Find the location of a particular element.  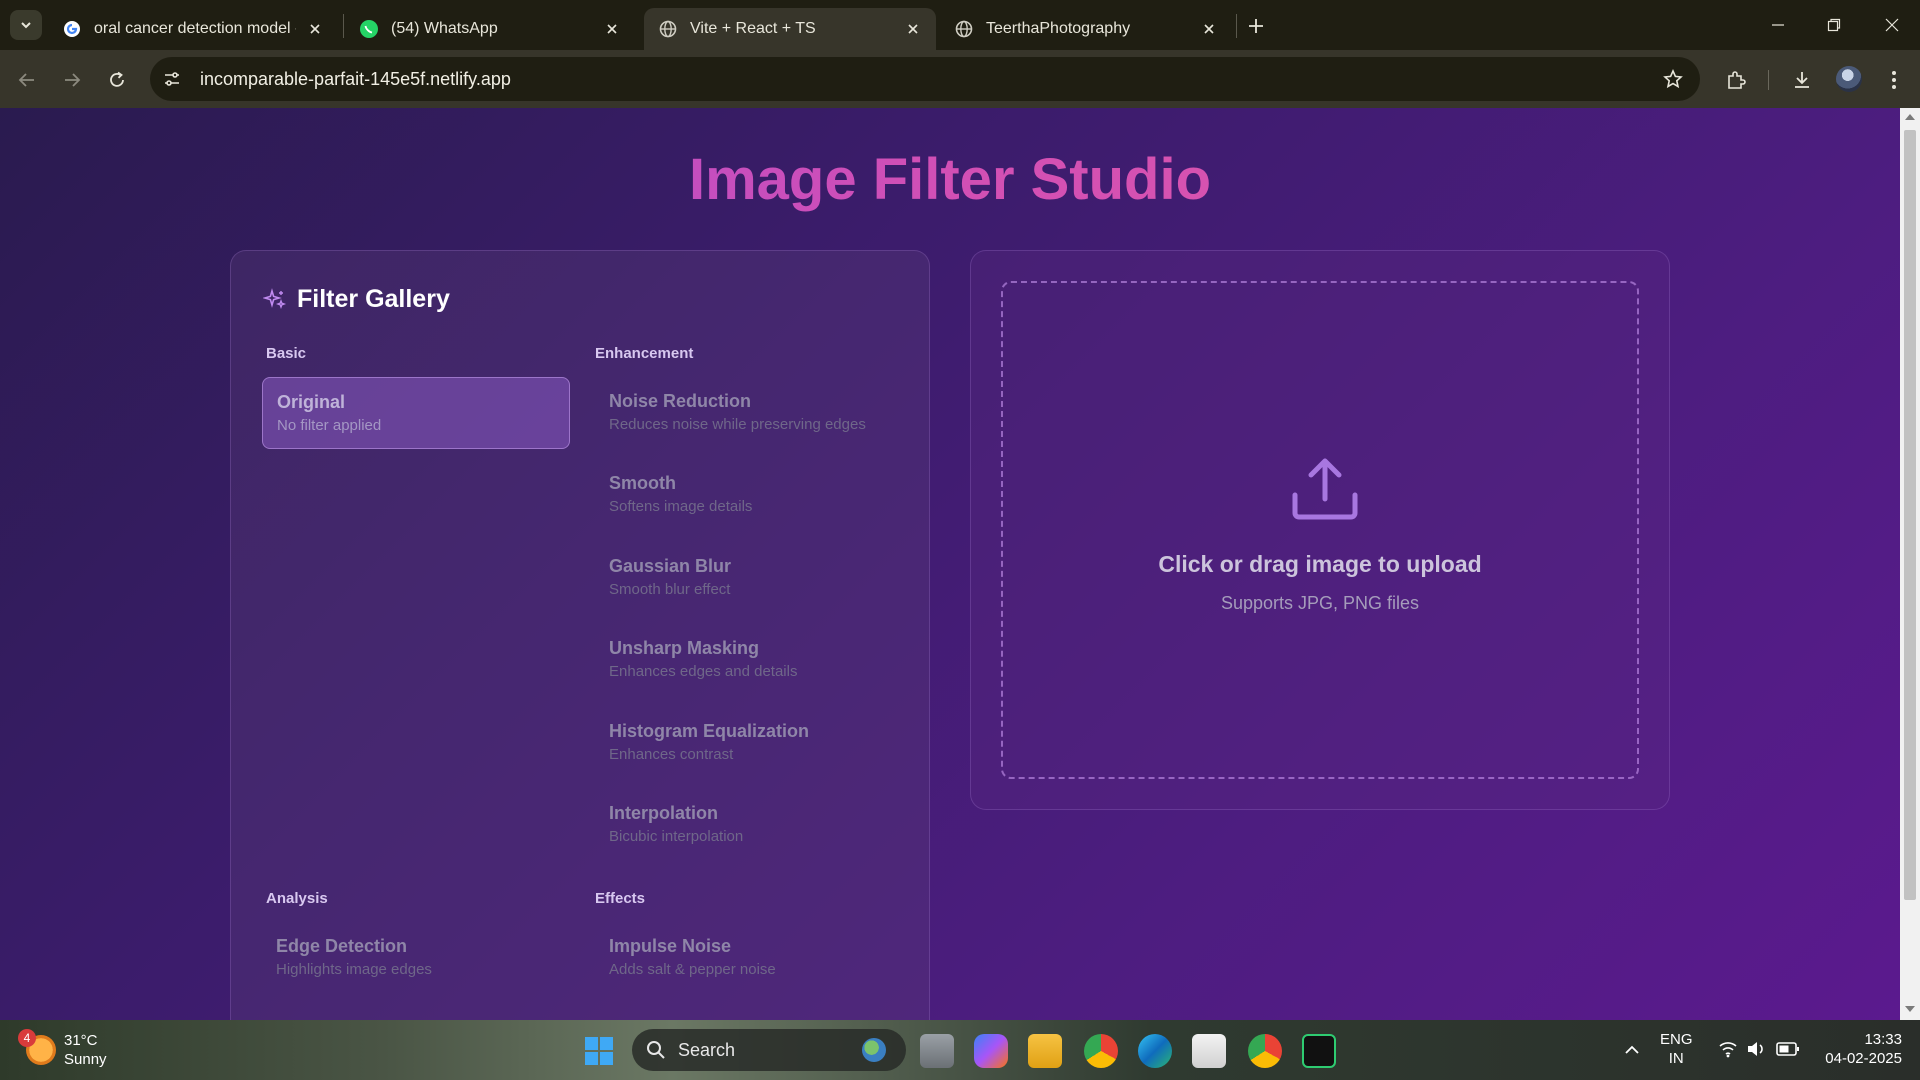

tab-title: Vite + React + TS is located at coordinates (753, 28).